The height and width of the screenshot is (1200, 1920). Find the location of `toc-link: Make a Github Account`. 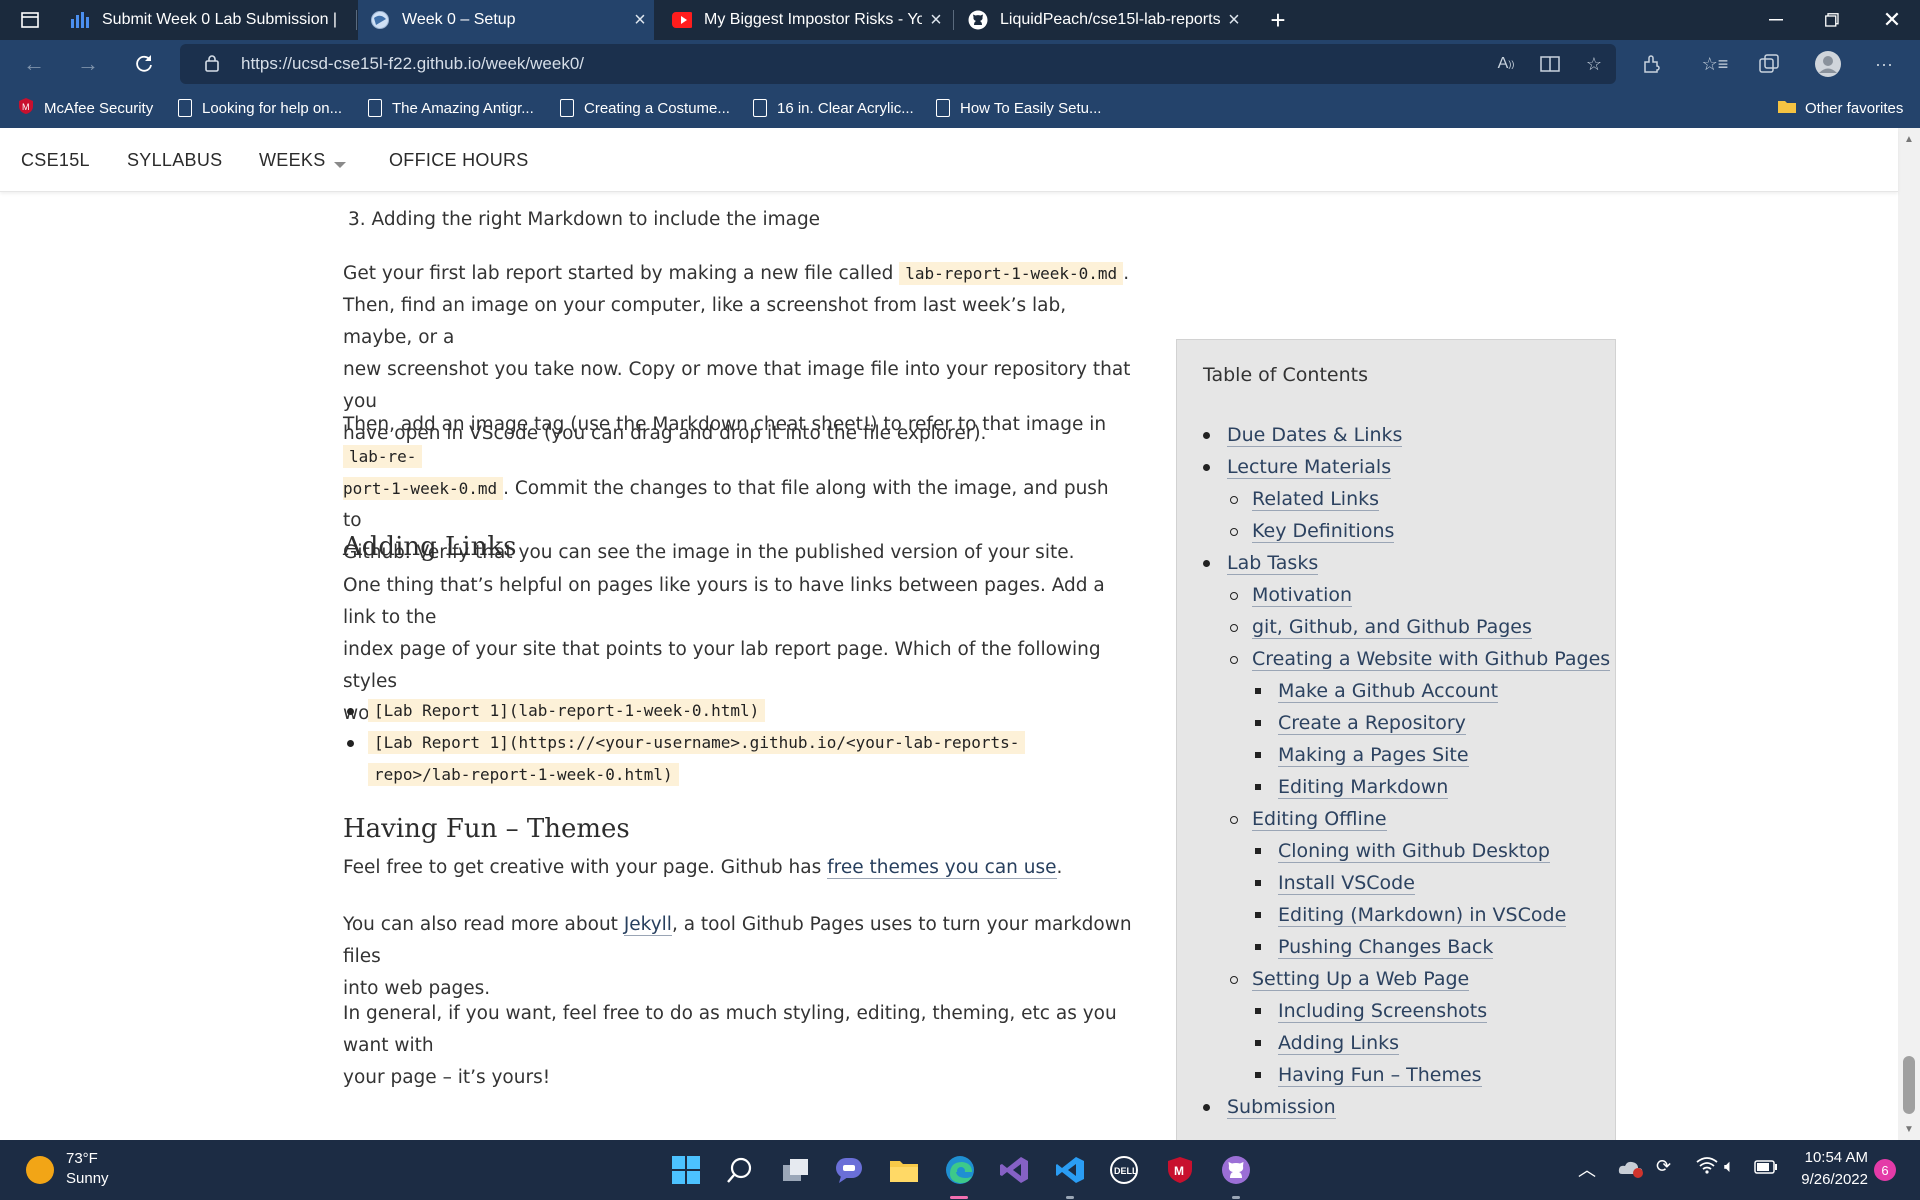

toc-link: Make a Github Account is located at coordinates (1388, 691).